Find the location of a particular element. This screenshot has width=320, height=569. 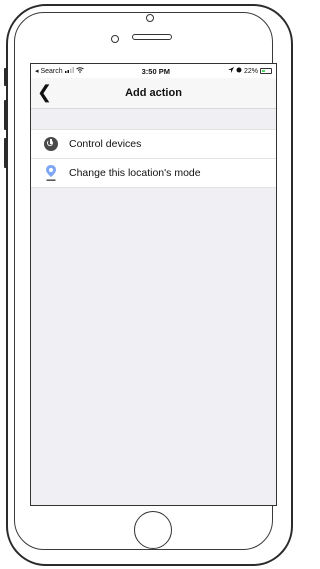

alarm-icon is located at coordinates (239, 71).